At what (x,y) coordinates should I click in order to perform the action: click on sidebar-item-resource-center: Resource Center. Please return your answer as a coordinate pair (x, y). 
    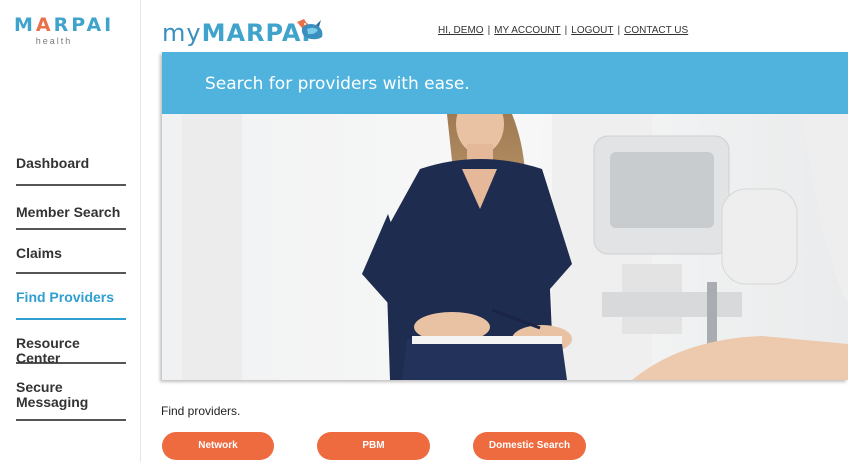
    Looking at the image, I should click on (71, 343).